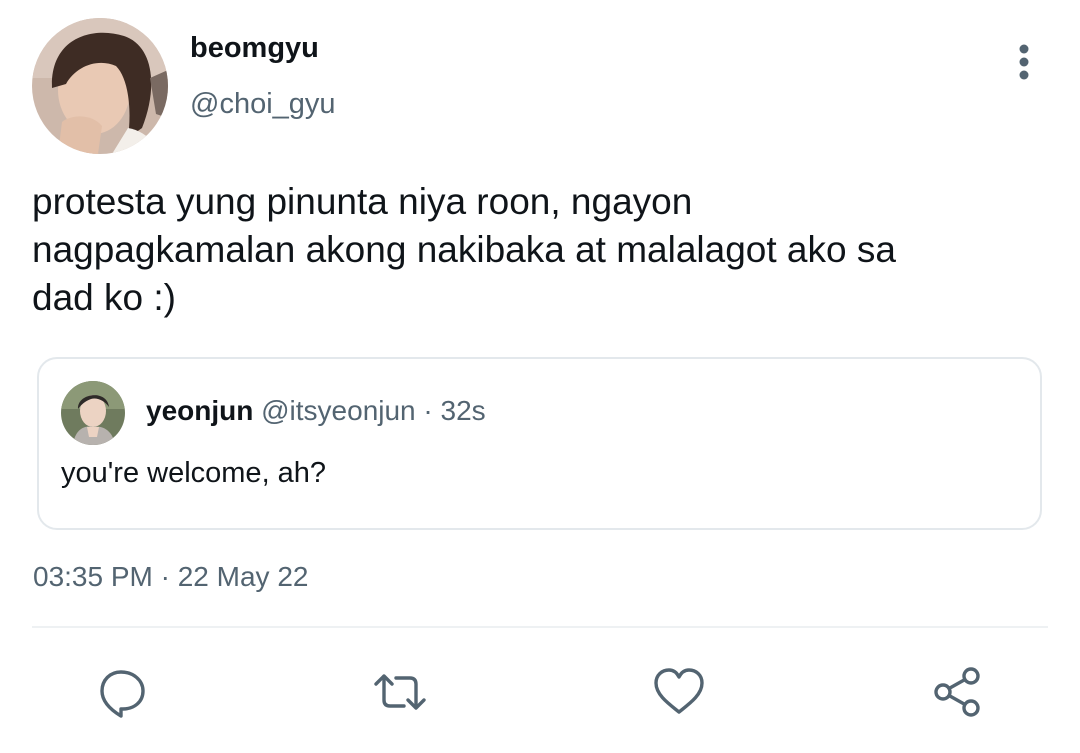 The width and height of the screenshot is (1080, 753). I want to click on tweet-text-line: protesta yung pinunta niya roon, ngayon, so click(362, 201).